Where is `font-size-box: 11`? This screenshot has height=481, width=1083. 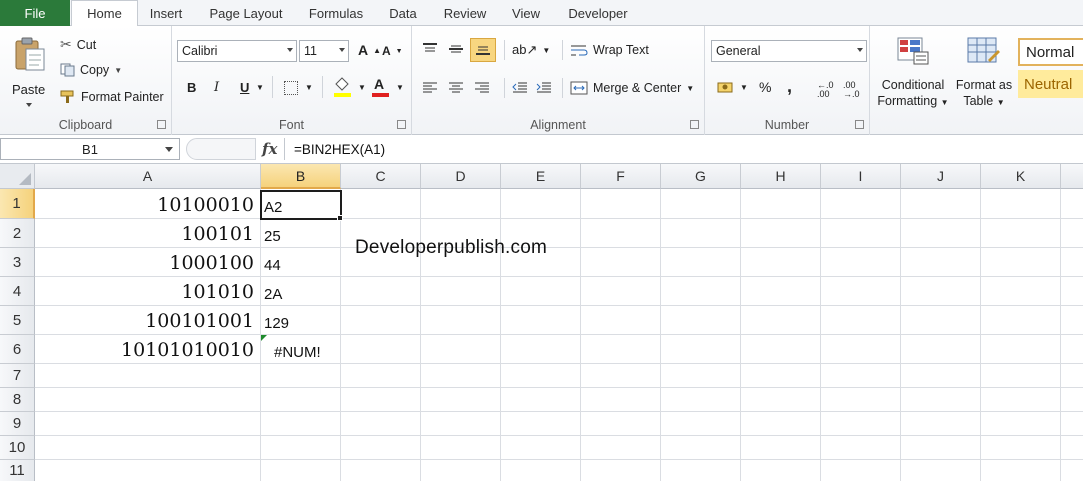
font-size-box: 11 is located at coordinates (324, 51).